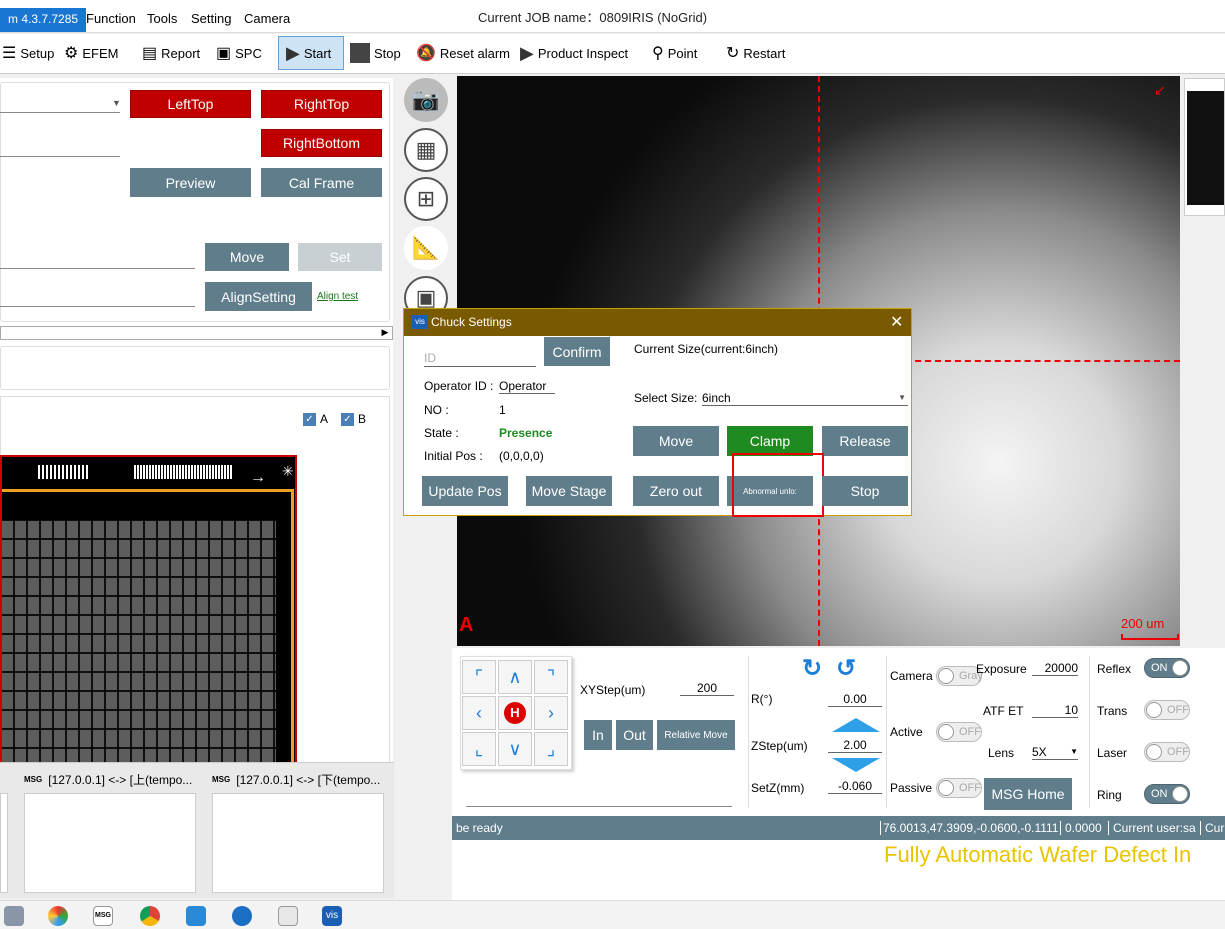  I want to click on laser-toggle: OFF, so click(1167, 752).